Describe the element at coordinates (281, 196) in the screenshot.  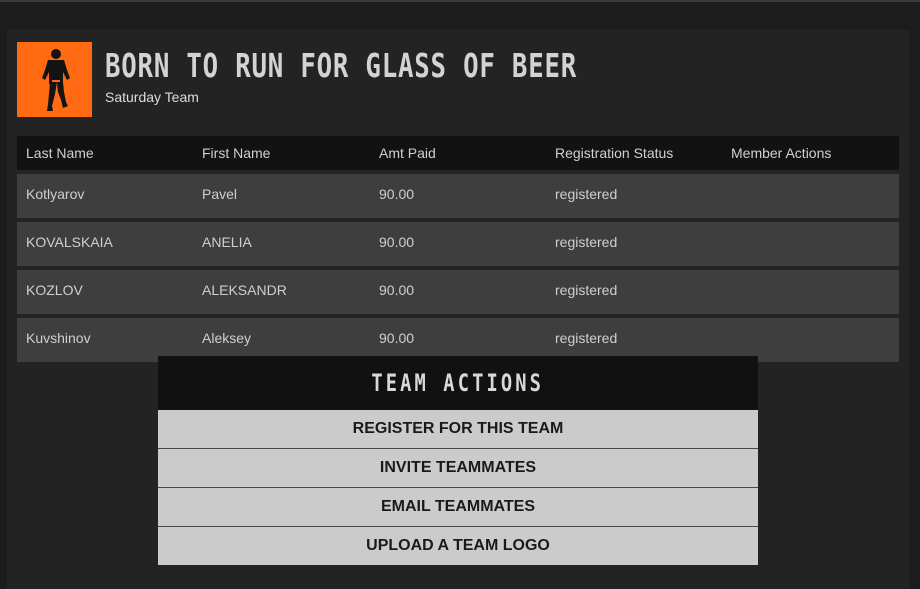
I see `cell-first-name: Pavel` at that location.